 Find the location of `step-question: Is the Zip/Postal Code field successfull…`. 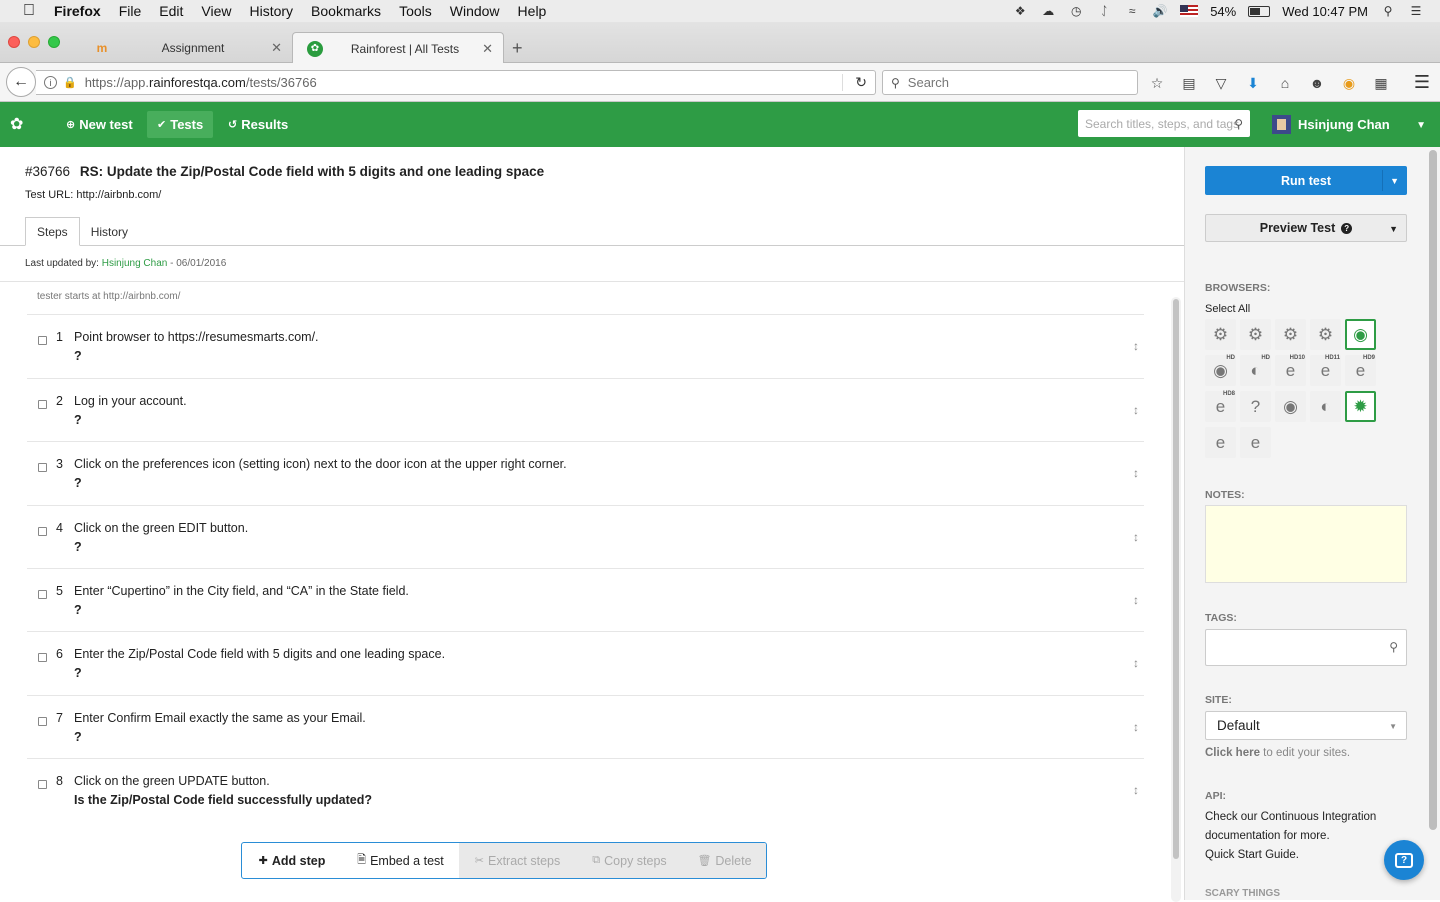

step-question: Is the Zip/Postal Code field successfull… is located at coordinates (223, 800).